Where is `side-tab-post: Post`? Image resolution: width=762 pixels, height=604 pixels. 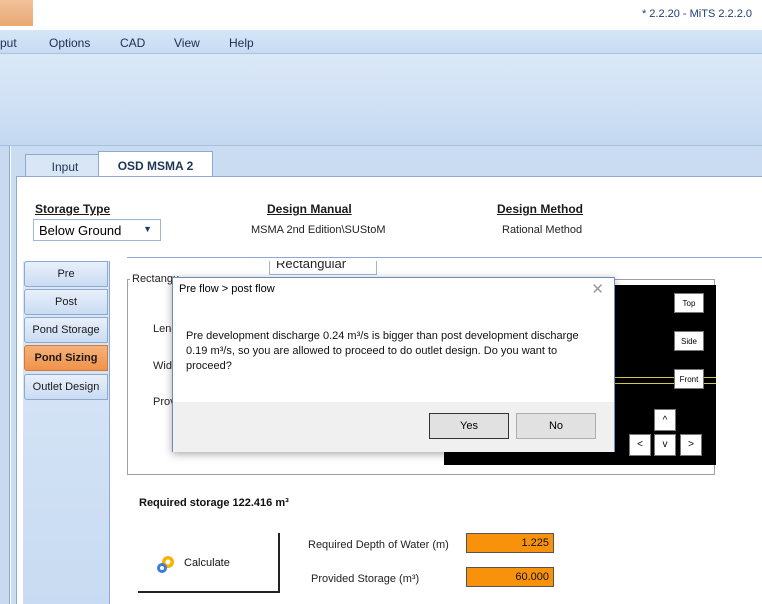 side-tab-post: Post is located at coordinates (66, 302).